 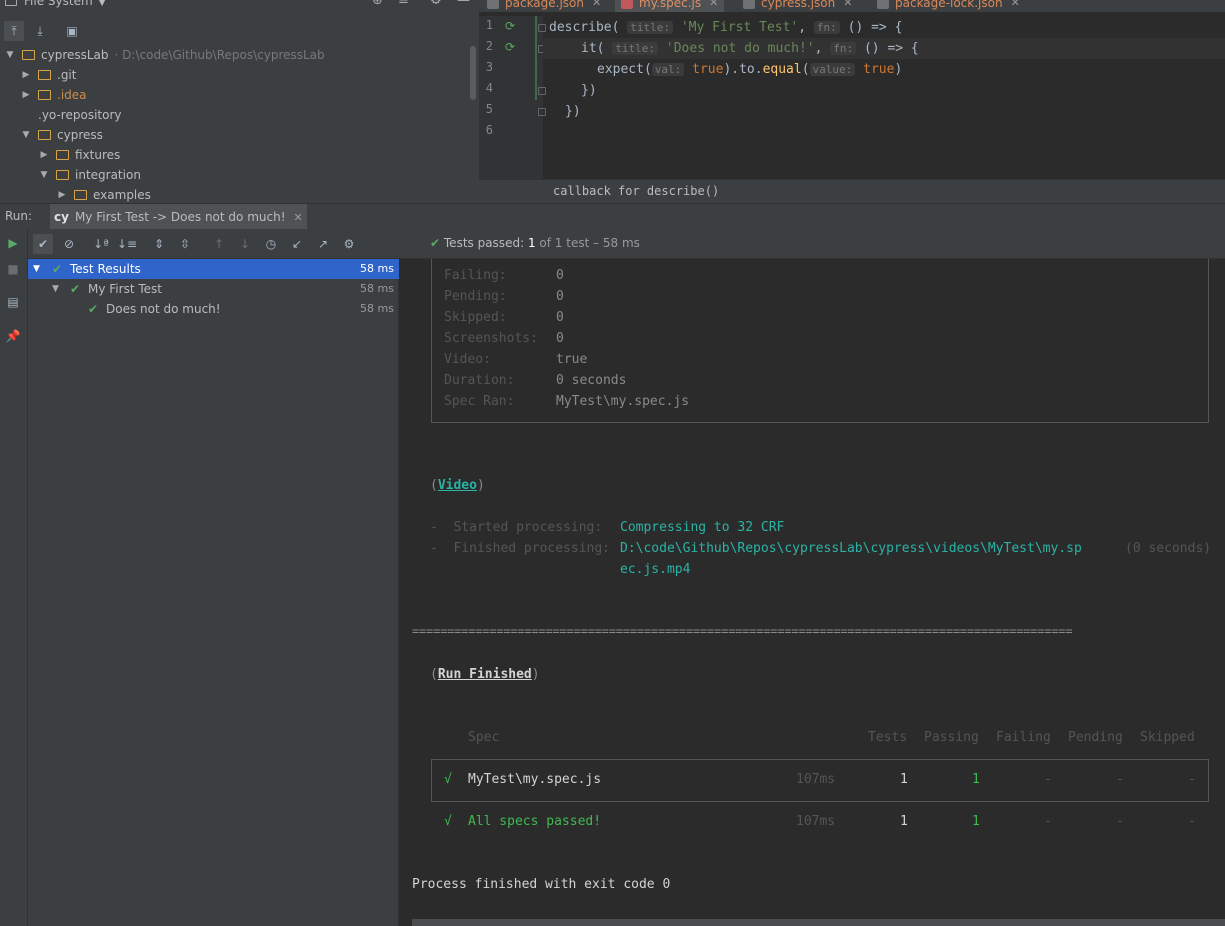 What do you see at coordinates (636, 191) in the screenshot?
I see `breadcrumb: callback for describe()` at bounding box center [636, 191].